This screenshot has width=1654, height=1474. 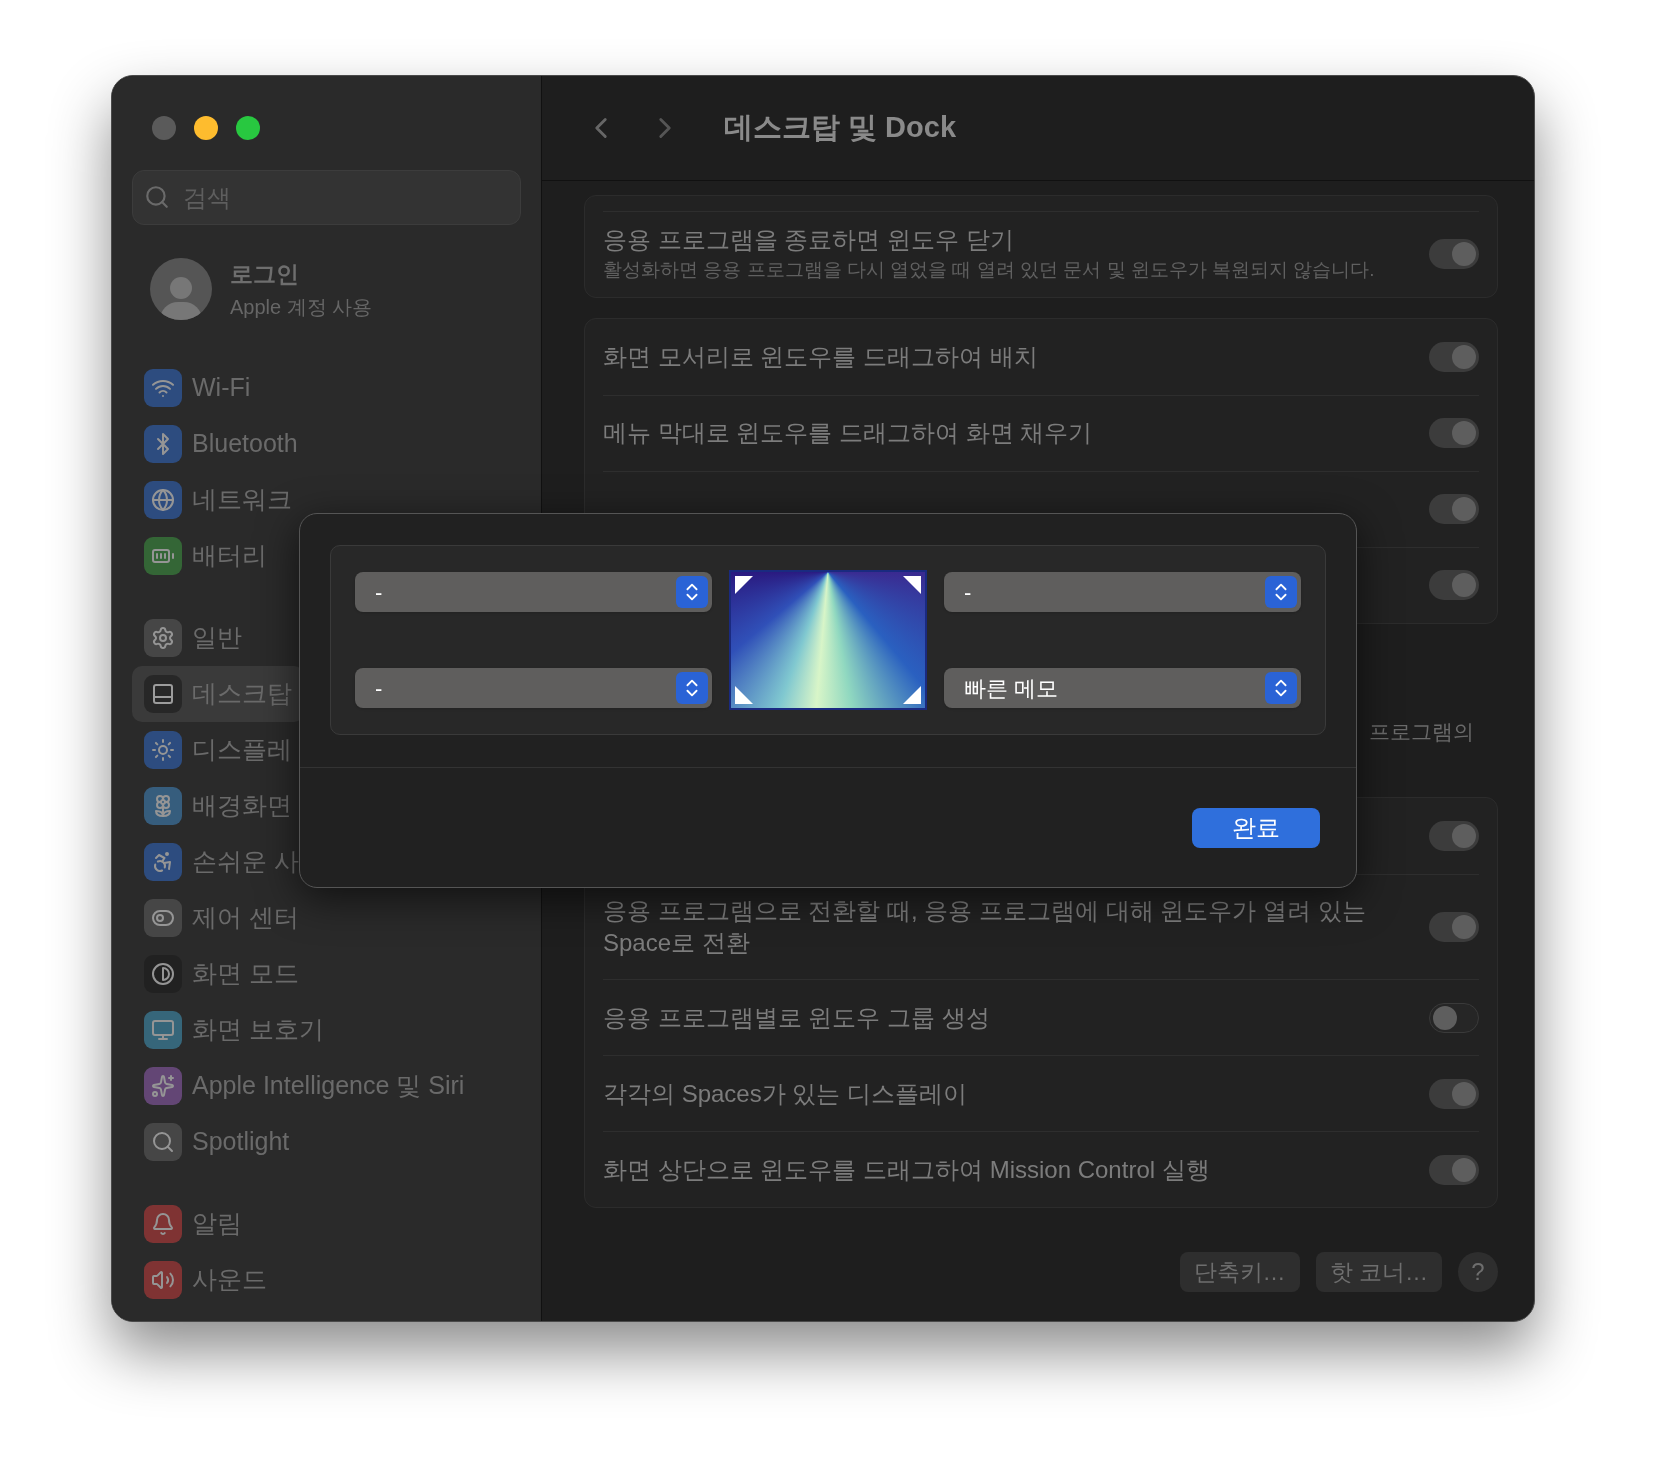 I want to click on setting-description: 활성화하면 응용 프로그램을 다시 열었을 때 열려 있던 문서 및 윈도우가 복원되지 않습니다., so click(x=989, y=270).